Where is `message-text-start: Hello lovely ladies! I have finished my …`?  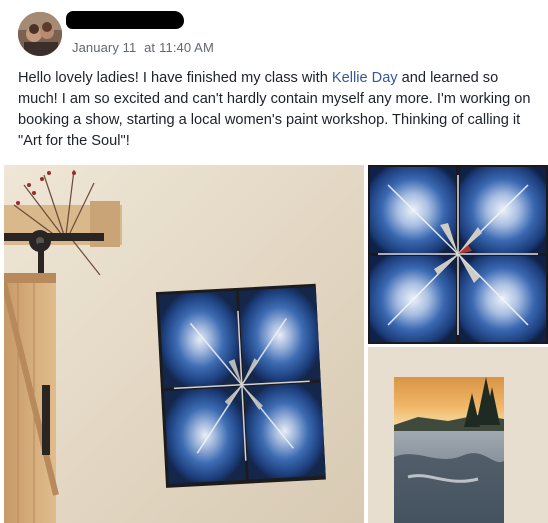 message-text-start: Hello lovely ladies! I have finished my … is located at coordinates (175, 78).